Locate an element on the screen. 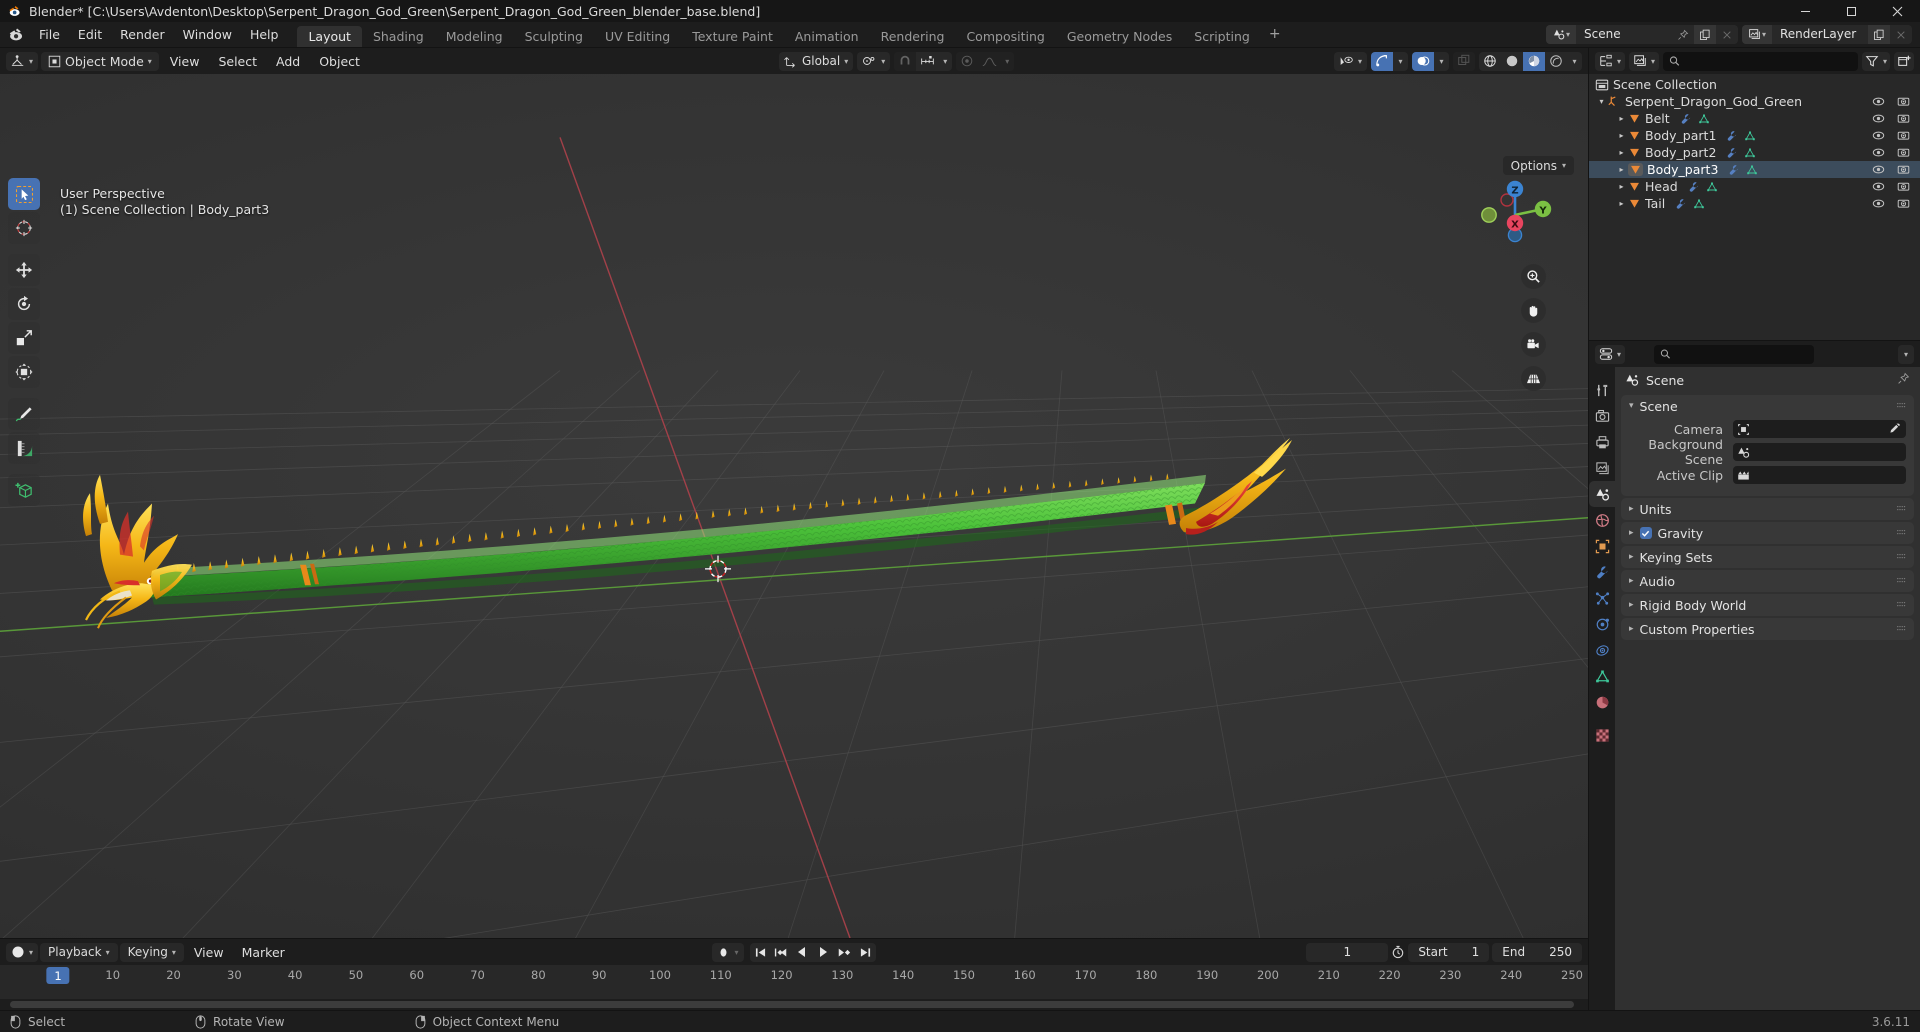 The width and height of the screenshot is (1920, 1032). blender-menu-icon is located at coordinates (16, 35).